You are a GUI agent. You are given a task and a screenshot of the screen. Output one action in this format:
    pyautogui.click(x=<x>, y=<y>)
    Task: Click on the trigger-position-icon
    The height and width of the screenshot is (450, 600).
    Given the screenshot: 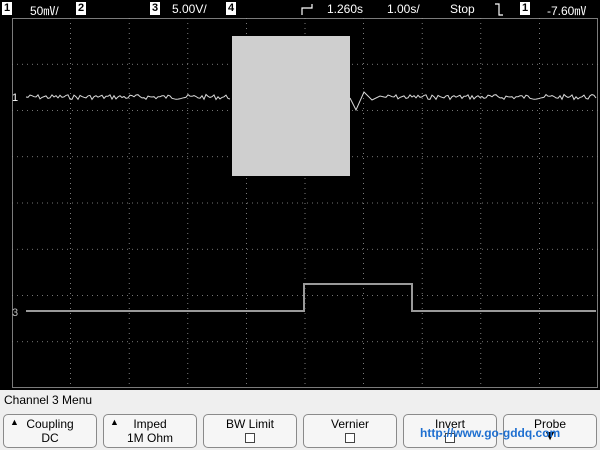 What is the action you would take?
    pyautogui.click(x=307, y=9)
    